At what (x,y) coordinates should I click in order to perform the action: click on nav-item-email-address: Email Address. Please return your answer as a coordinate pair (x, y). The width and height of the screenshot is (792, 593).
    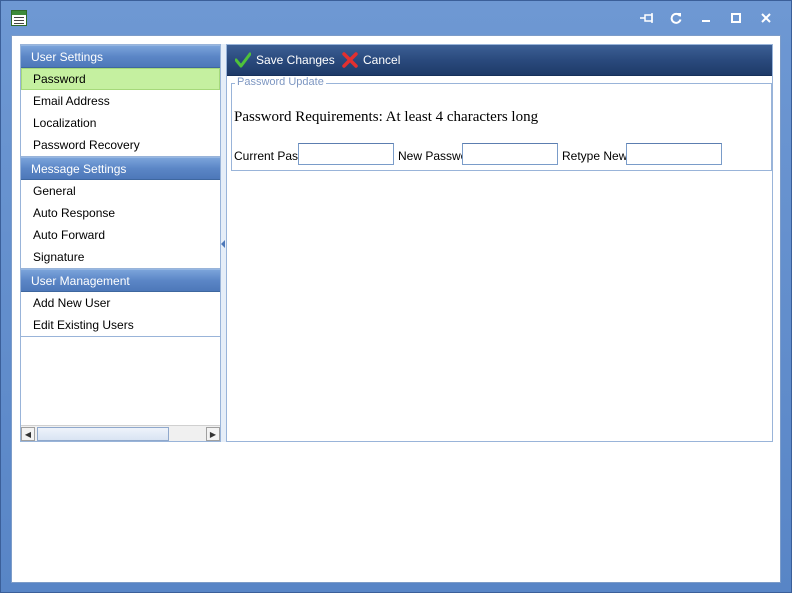
    Looking at the image, I should click on (120, 101).